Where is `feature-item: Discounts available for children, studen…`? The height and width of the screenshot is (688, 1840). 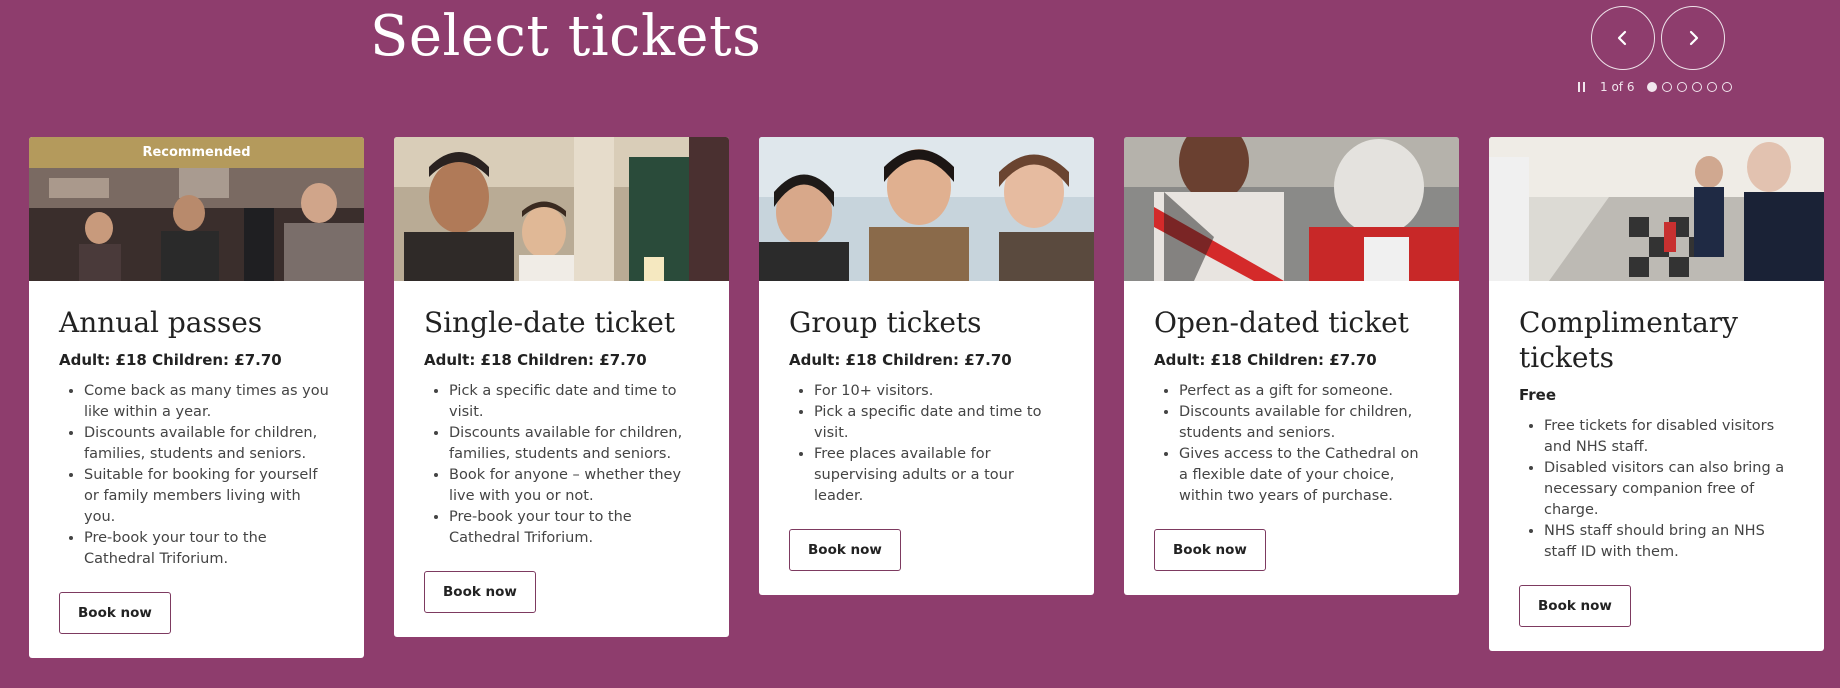 feature-item: Discounts available for children, studen… is located at coordinates (1304, 423).